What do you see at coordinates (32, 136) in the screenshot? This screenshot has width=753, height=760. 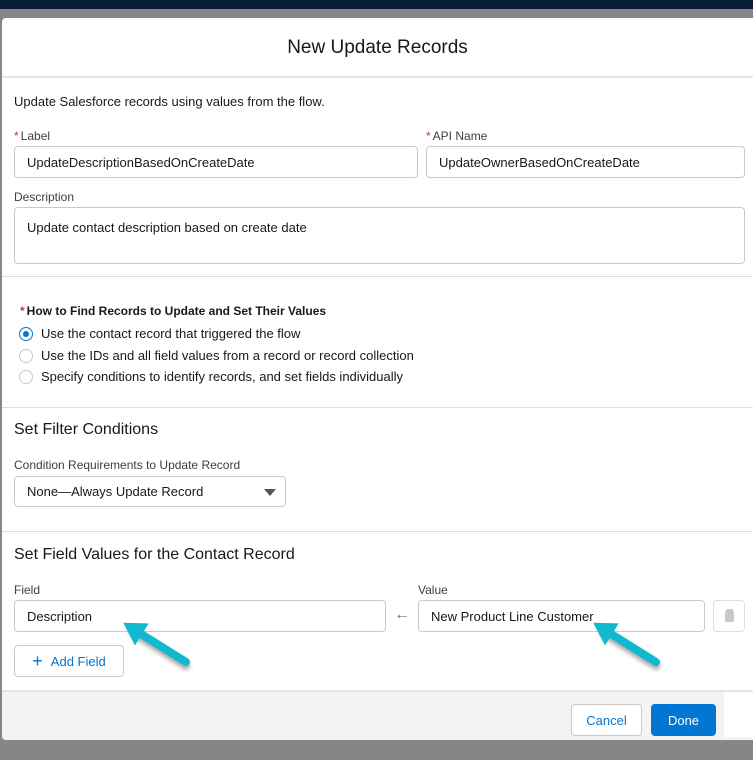 I see `label-field-label: * Label` at bounding box center [32, 136].